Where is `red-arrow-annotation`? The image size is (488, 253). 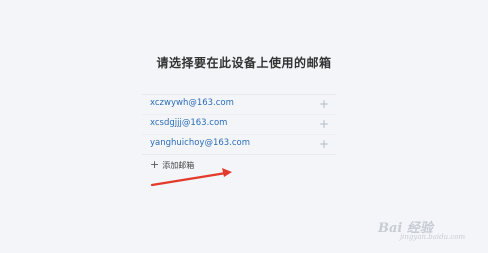
red-arrow-annotation is located at coordinates (191, 177).